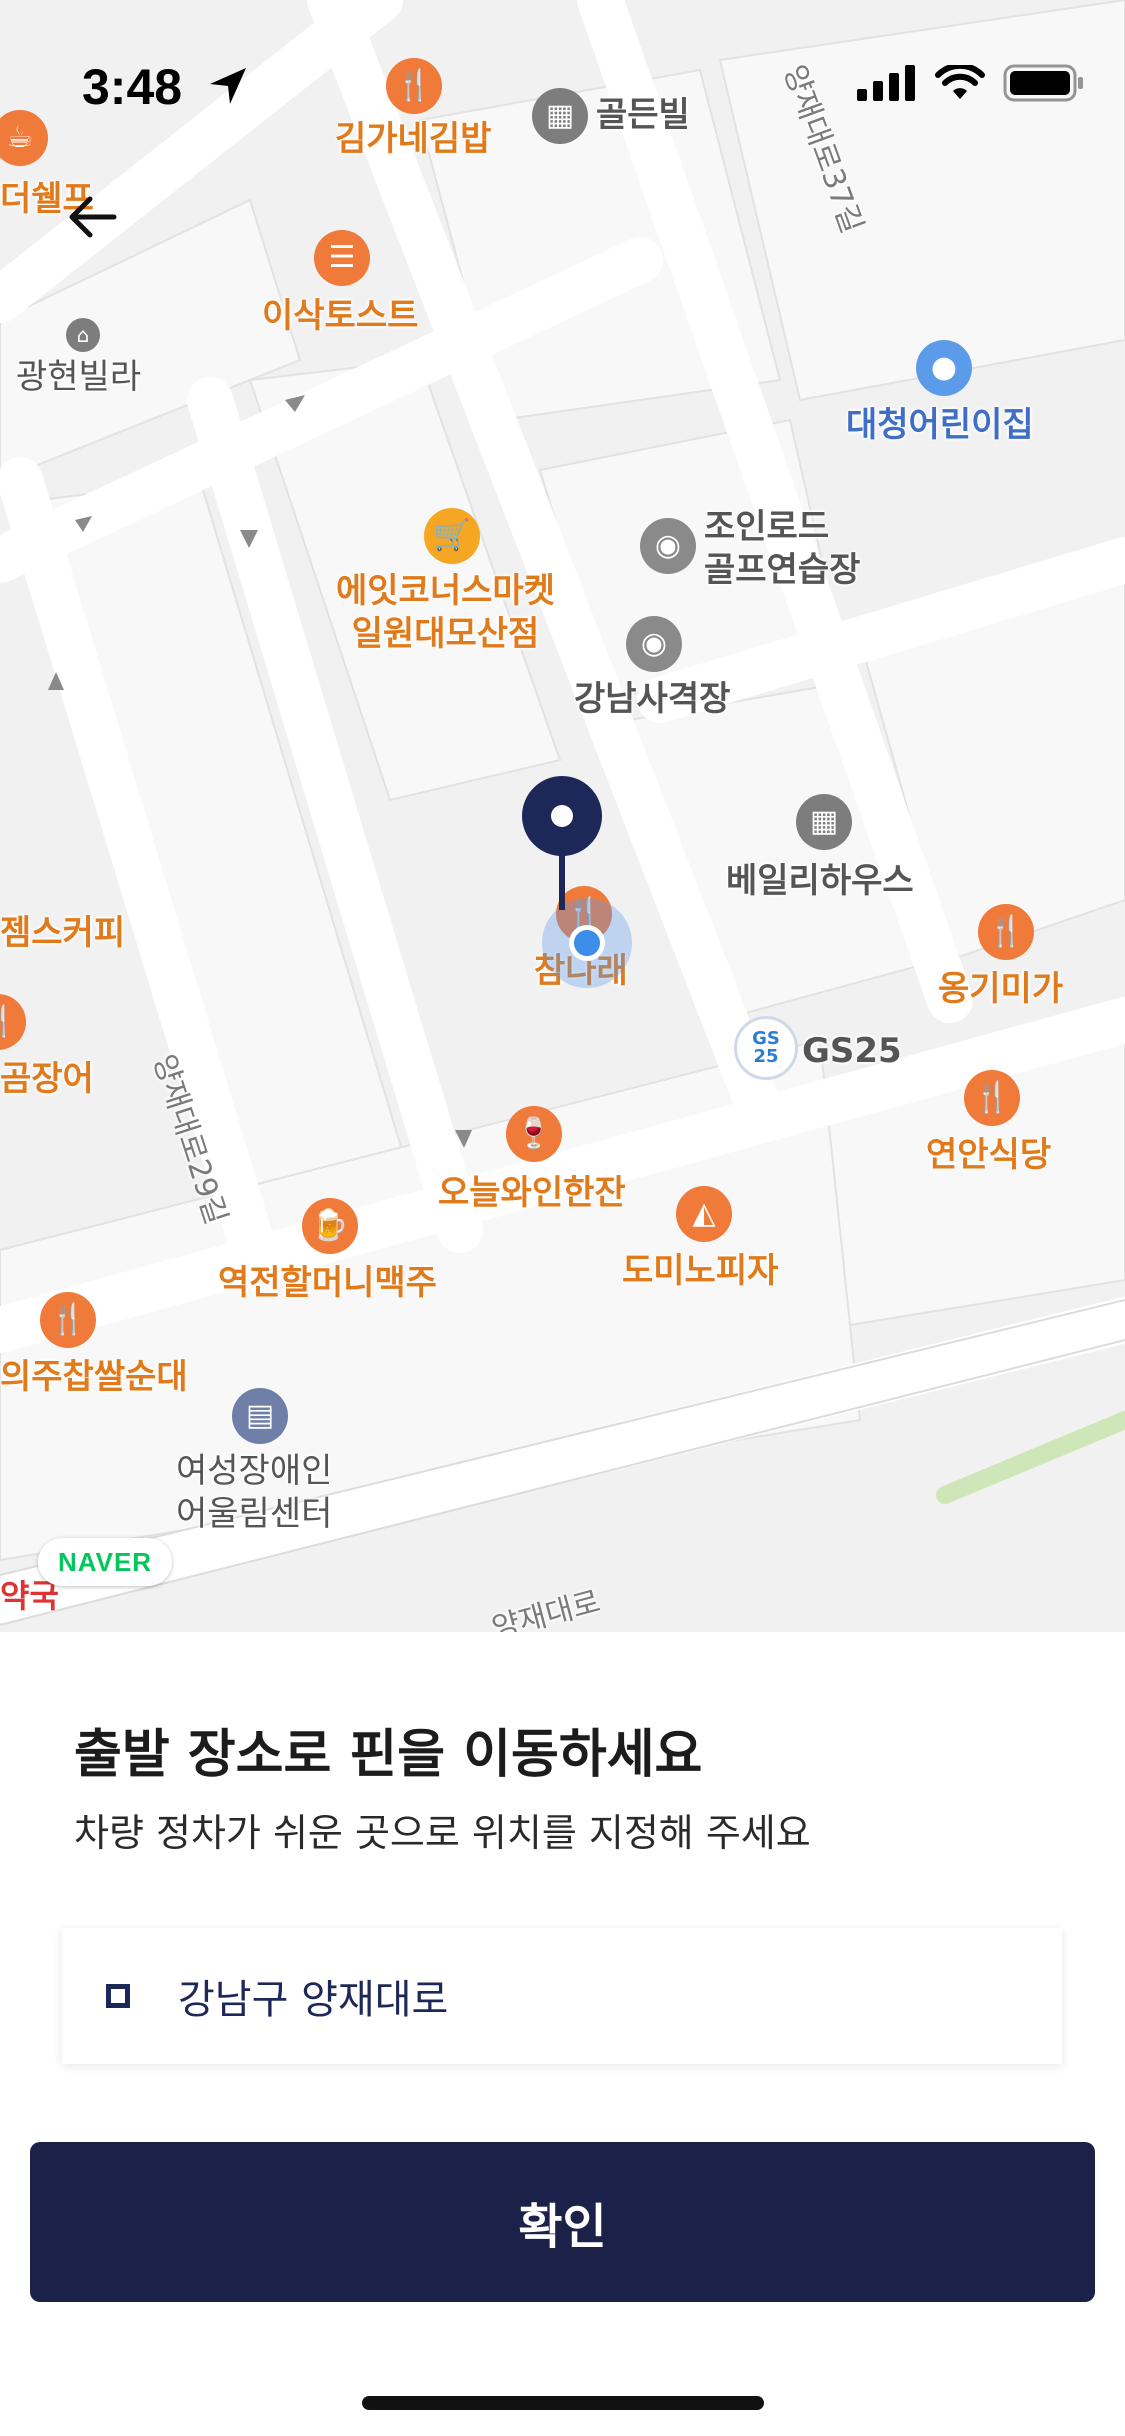  What do you see at coordinates (260, 1416) in the screenshot?
I see `public-facility-icon: ▤` at bounding box center [260, 1416].